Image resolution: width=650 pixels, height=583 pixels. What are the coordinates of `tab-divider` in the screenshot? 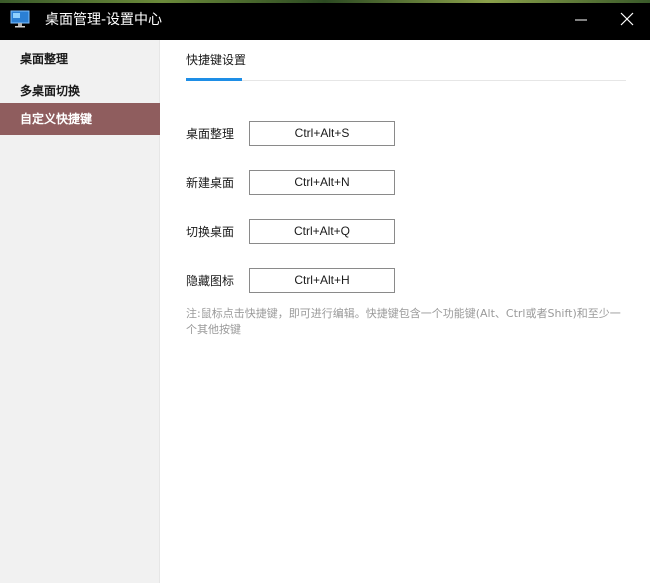 It's located at (406, 80).